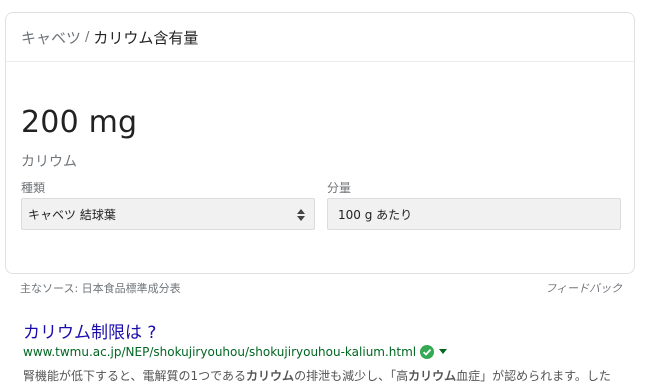 The height and width of the screenshot is (384, 660). Describe the element at coordinates (100, 288) in the screenshot. I see `source-note: 主なソース: 日本食品標準成分表` at that location.